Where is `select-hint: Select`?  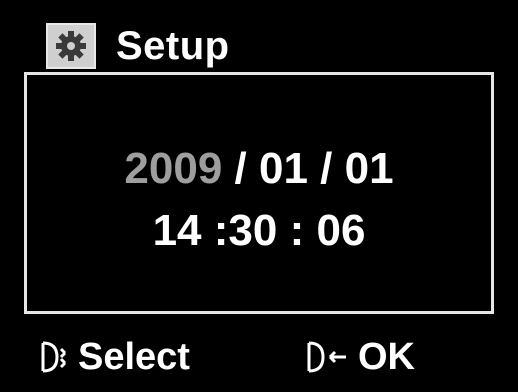 select-hint: Select is located at coordinates (115, 357).